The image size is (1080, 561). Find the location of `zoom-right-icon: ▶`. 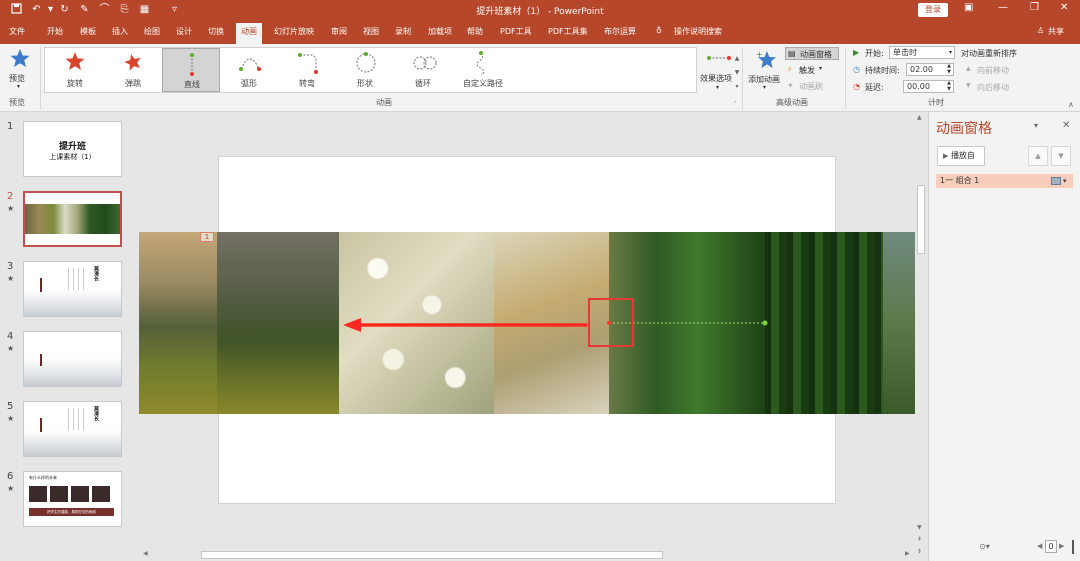

zoom-right-icon: ▶ is located at coordinates (1061, 546).